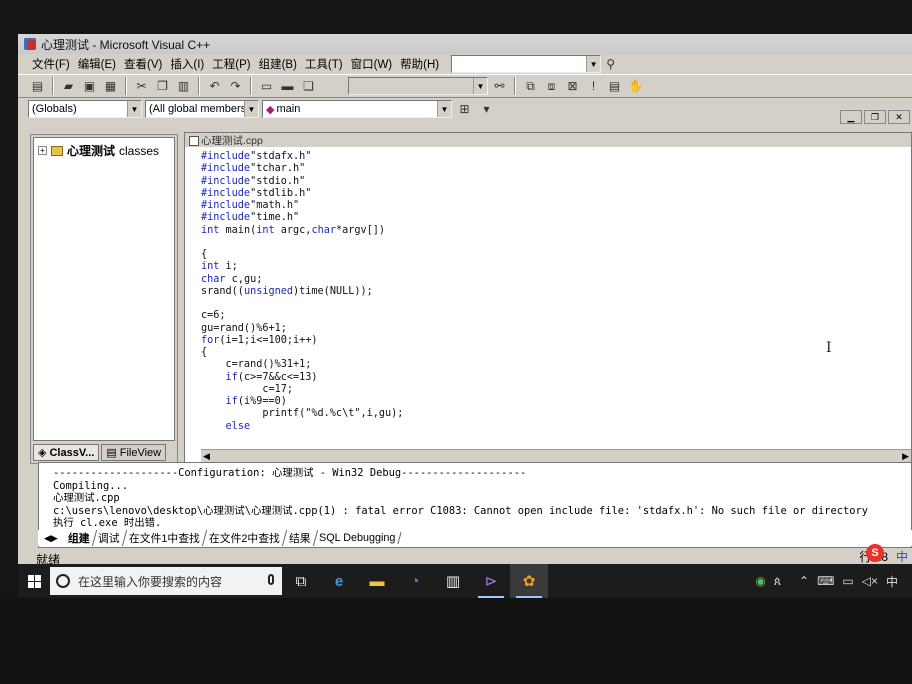 The height and width of the screenshot is (684, 912). I want to click on tab-scroll-arrows-icon: ◀▶, so click(51, 538).